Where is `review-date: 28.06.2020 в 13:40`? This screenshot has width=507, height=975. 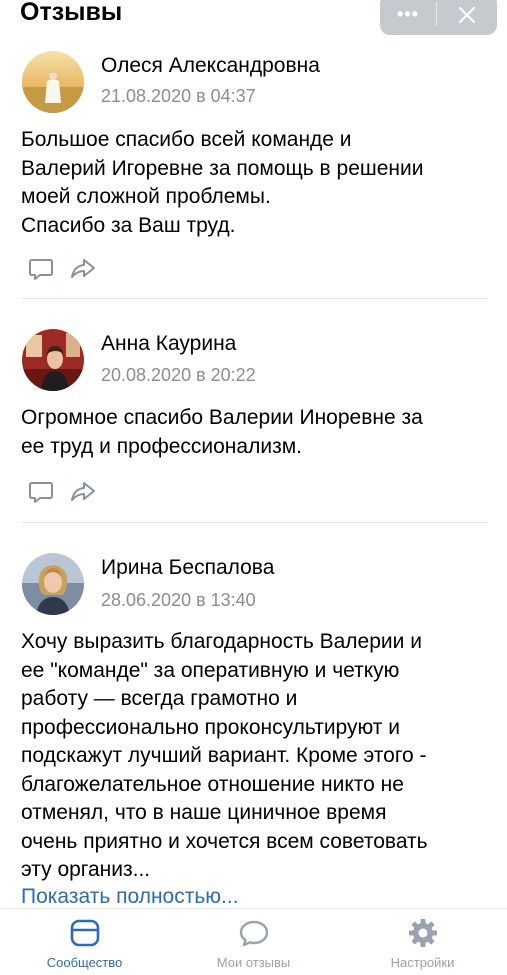 review-date: 28.06.2020 в 13:40 is located at coordinates (178, 600).